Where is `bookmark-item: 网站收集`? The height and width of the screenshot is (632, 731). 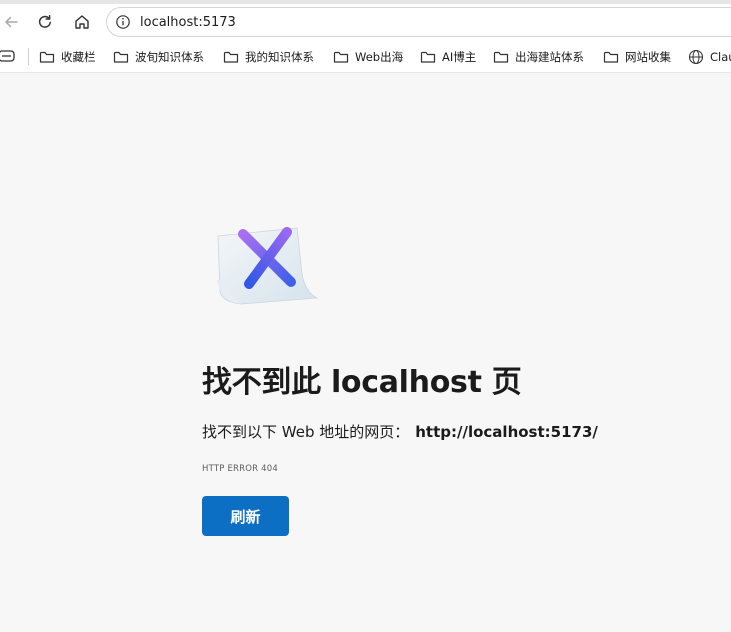 bookmark-item: 网站收集 is located at coordinates (637, 57).